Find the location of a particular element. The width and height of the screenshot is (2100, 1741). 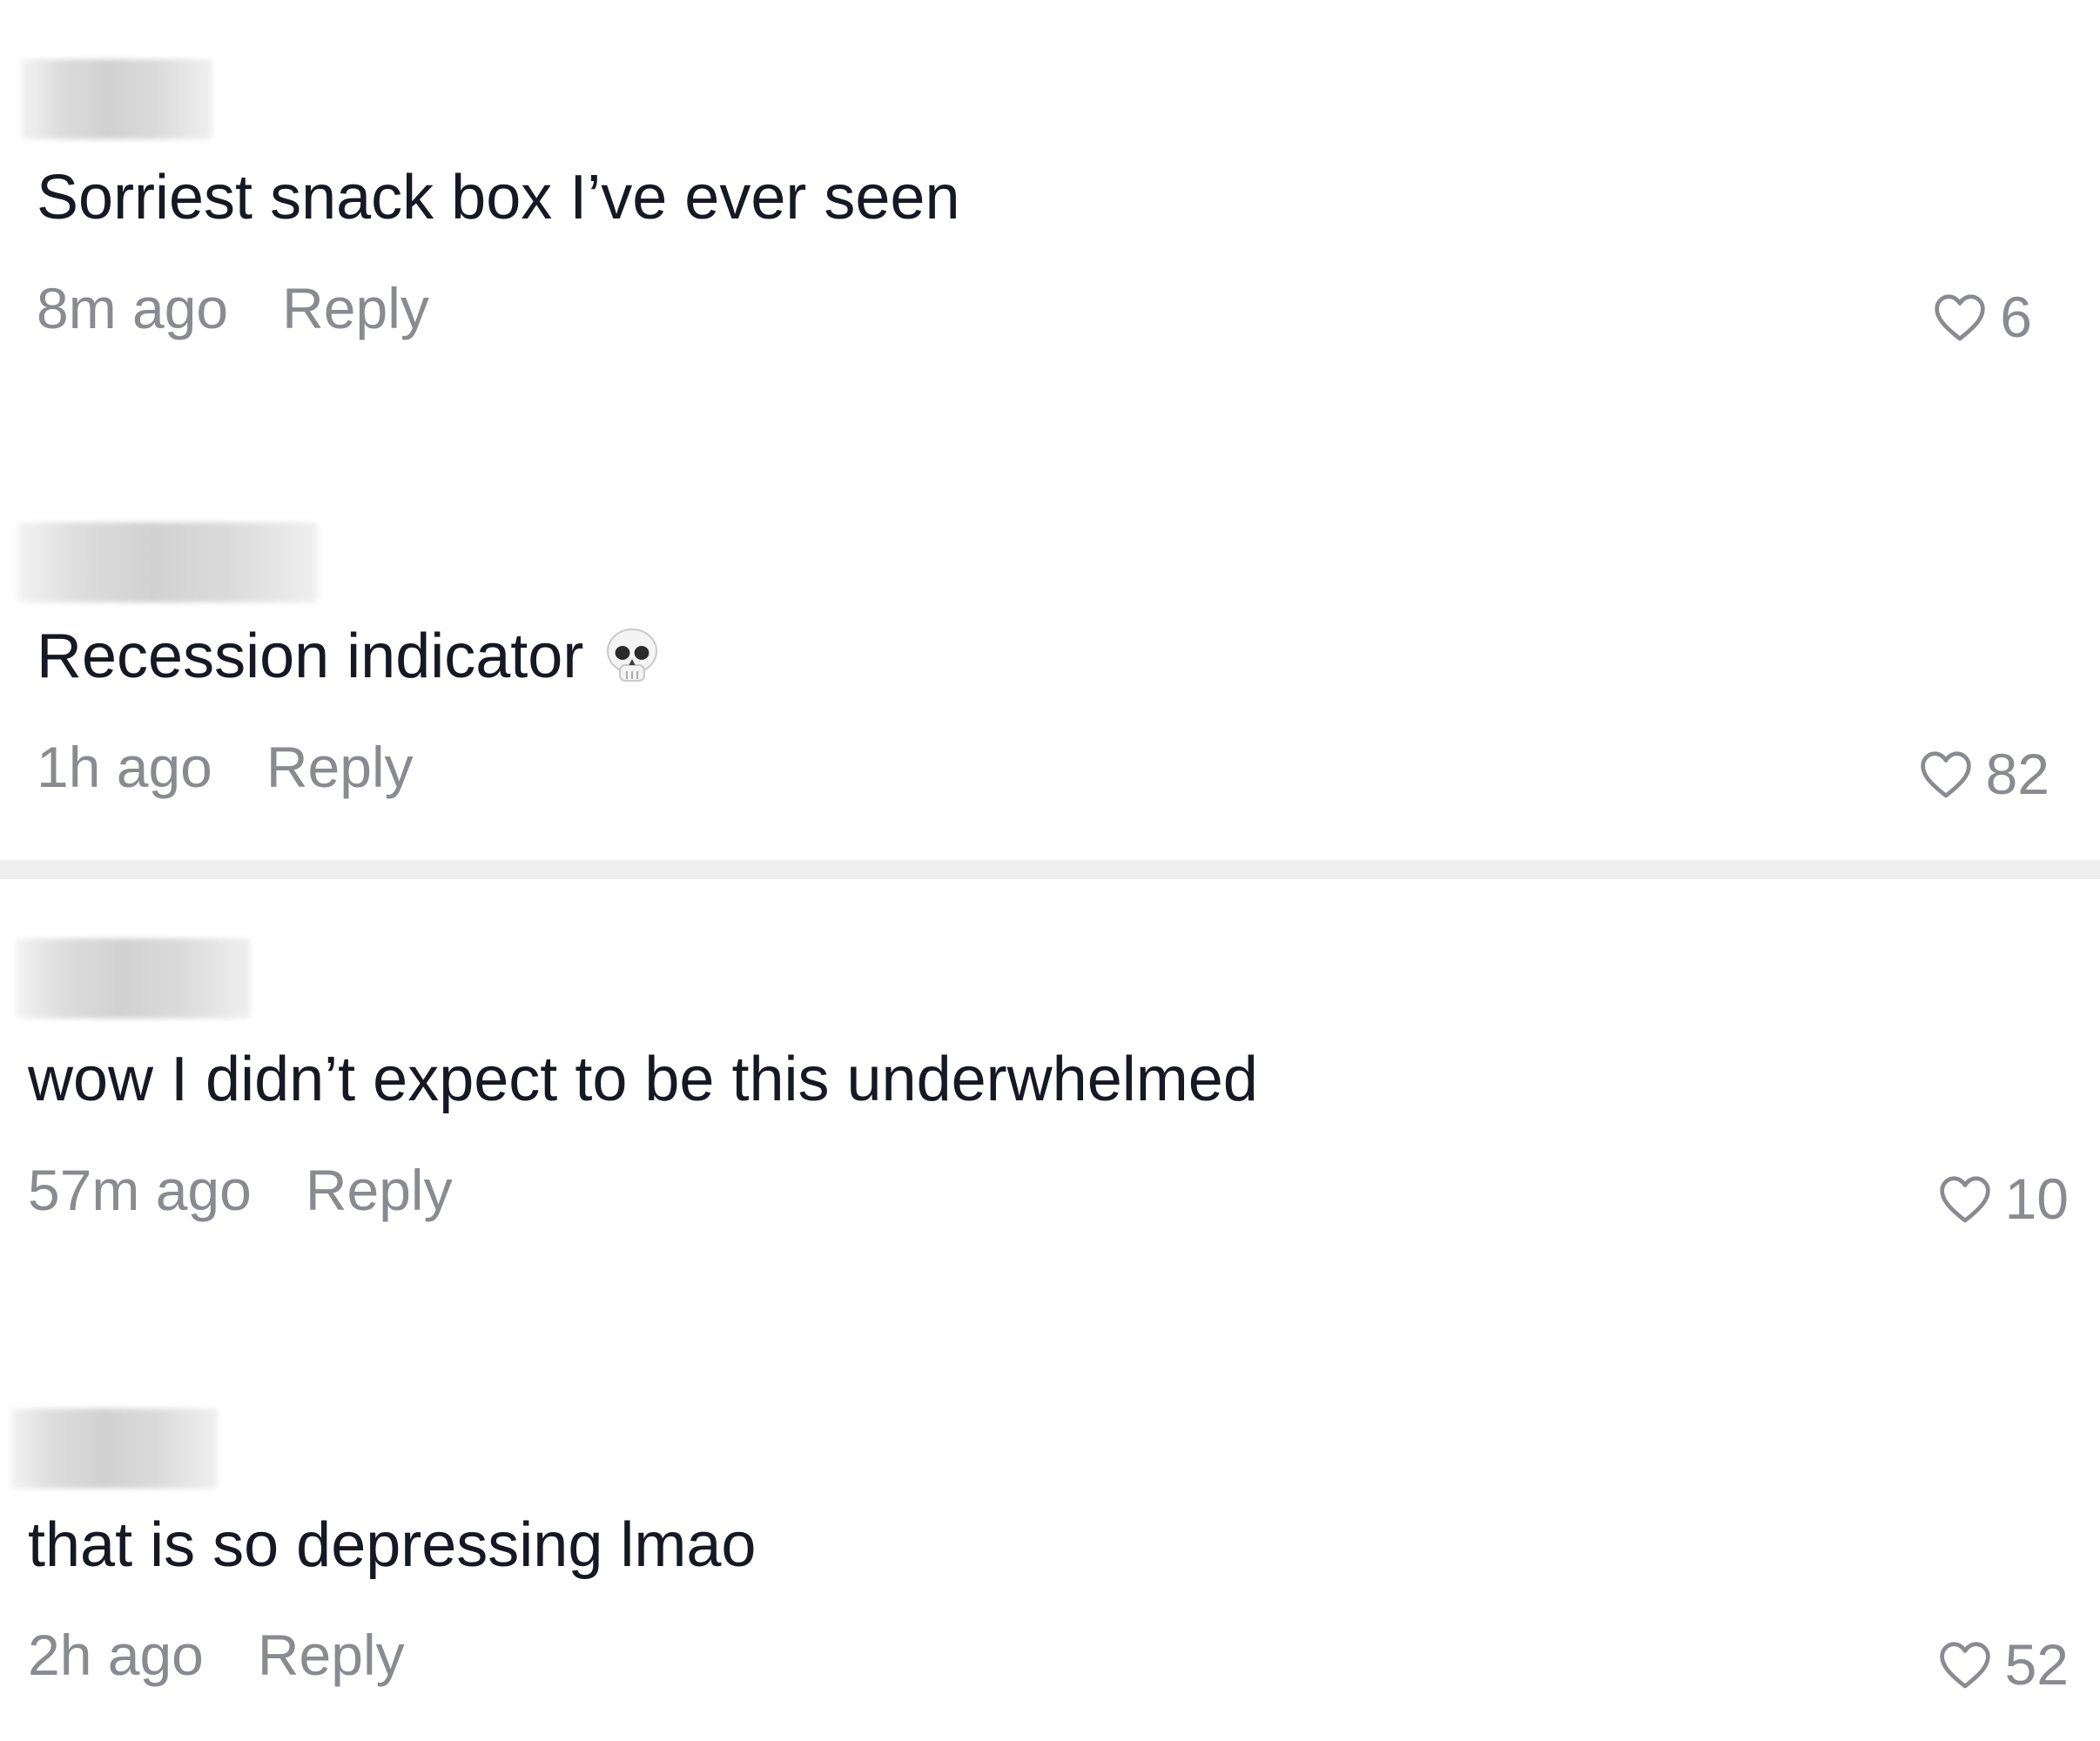

comment-meta: 2h ago Reply is located at coordinates (216, 1655).